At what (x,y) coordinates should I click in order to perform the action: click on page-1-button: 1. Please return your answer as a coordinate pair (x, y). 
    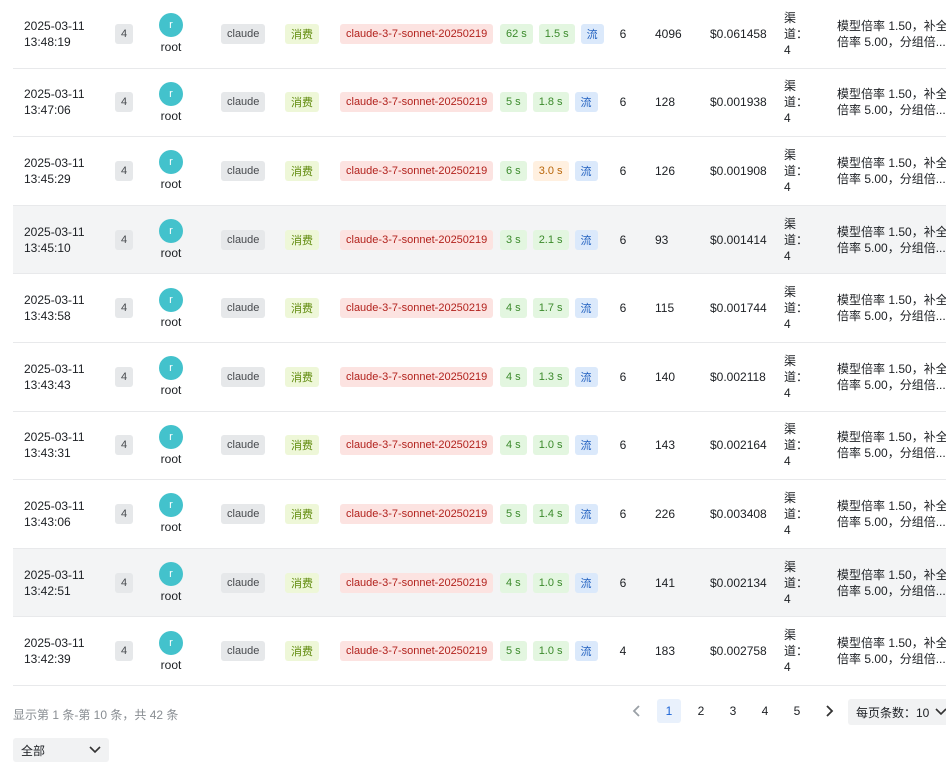
    Looking at the image, I should click on (669, 711).